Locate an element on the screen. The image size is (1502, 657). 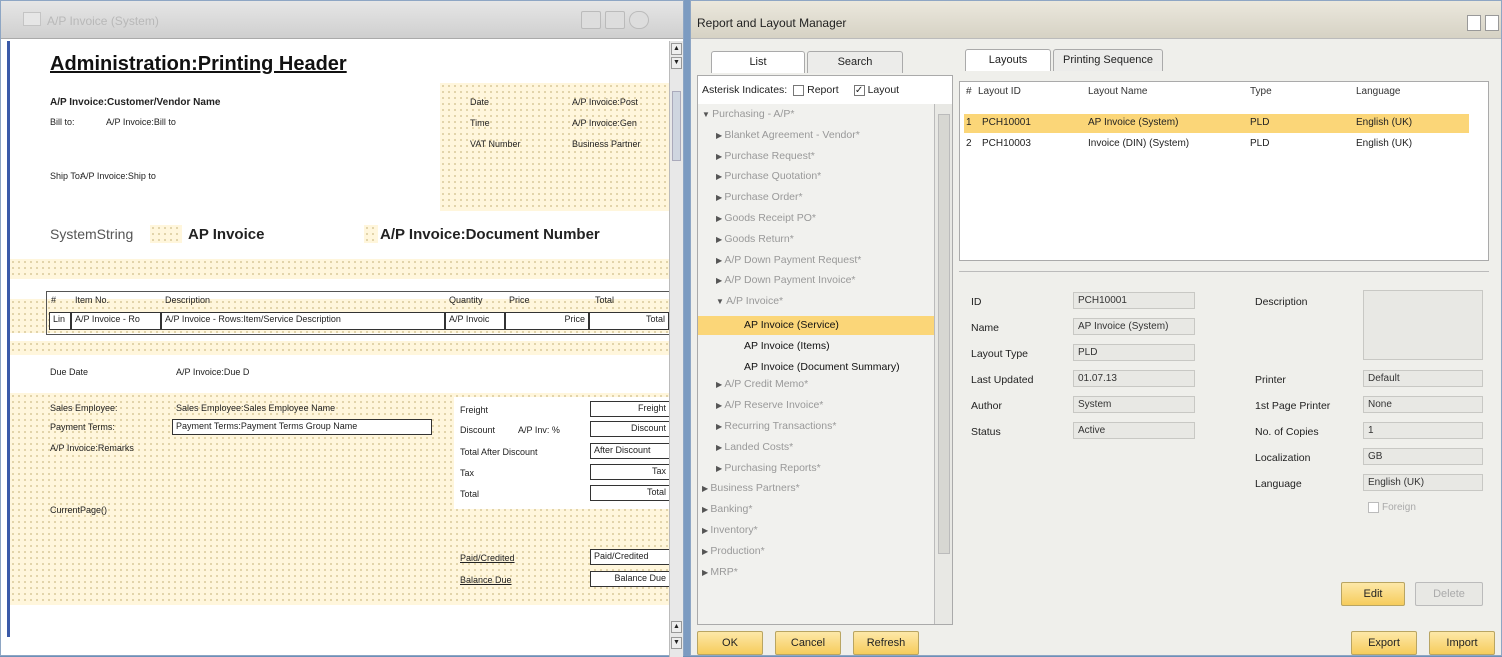
row-price-field: Price is located at coordinates (547, 321).